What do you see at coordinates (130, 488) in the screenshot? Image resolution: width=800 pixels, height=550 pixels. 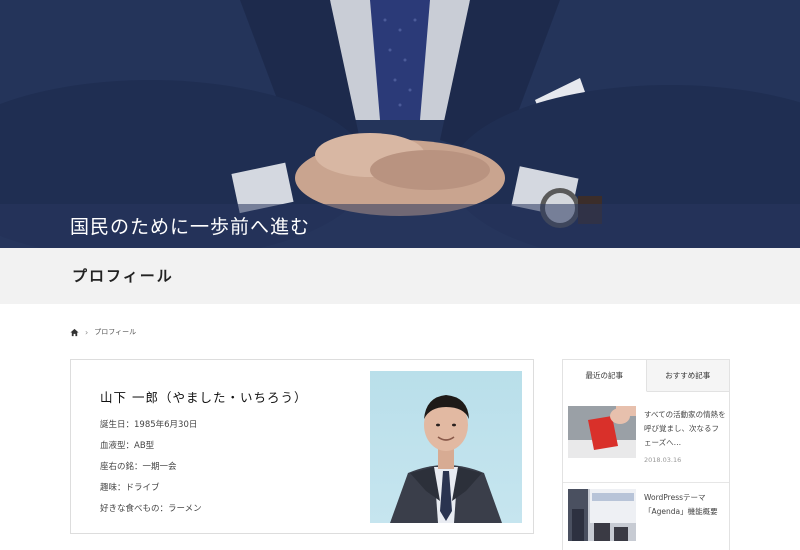 I see `profile-hobby: 趣味：ドライブ` at bounding box center [130, 488].